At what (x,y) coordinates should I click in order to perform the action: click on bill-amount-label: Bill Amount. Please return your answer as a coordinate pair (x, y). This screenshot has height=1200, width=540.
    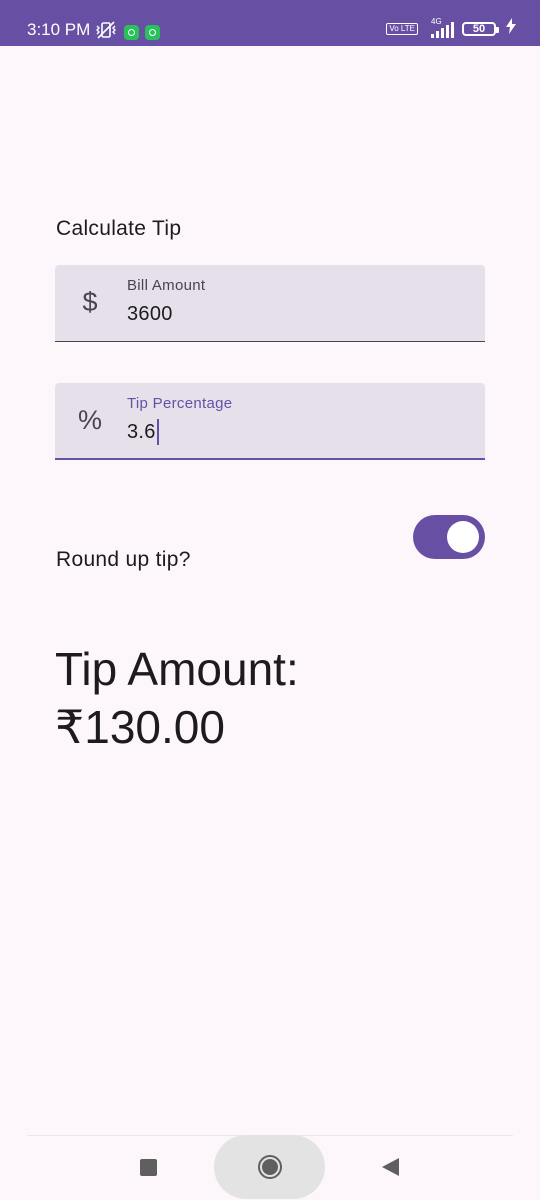
    Looking at the image, I should click on (166, 285).